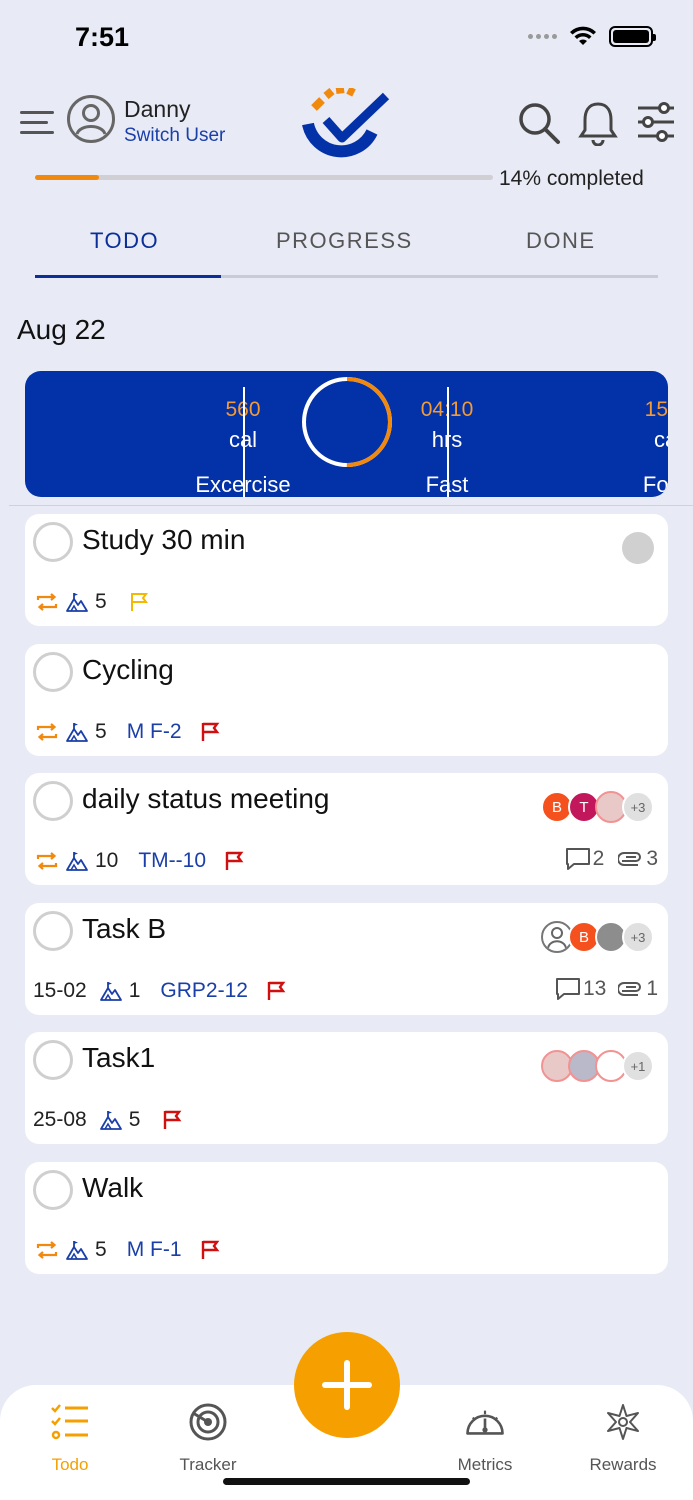 This screenshot has width=693, height=1500. What do you see at coordinates (638, 548) in the screenshot?
I see `status-dot` at bounding box center [638, 548].